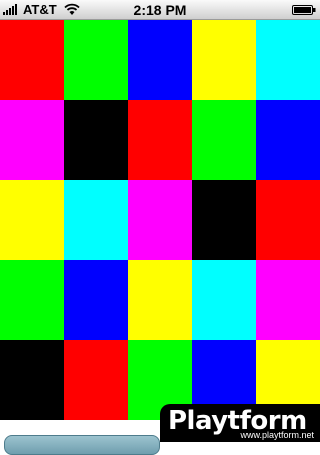 The image size is (320, 455). I want to click on playtform-watermark: Playtform www.playtform.net, so click(240, 423).